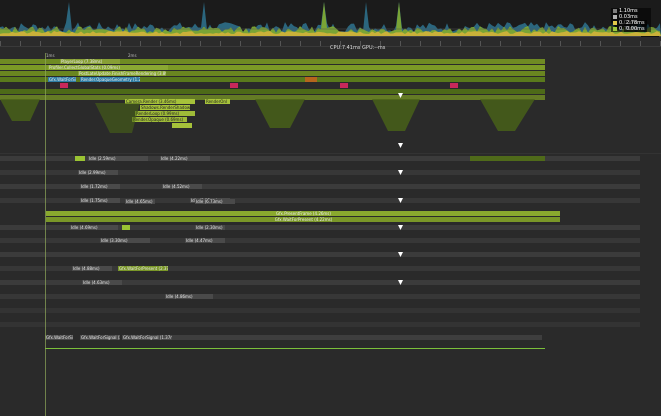 Image resolution: width=661 pixels, height=416 pixels. Describe the element at coordinates (118, 158) in the screenshot. I see `sample-bar: Idle (2.59ms)` at that location.